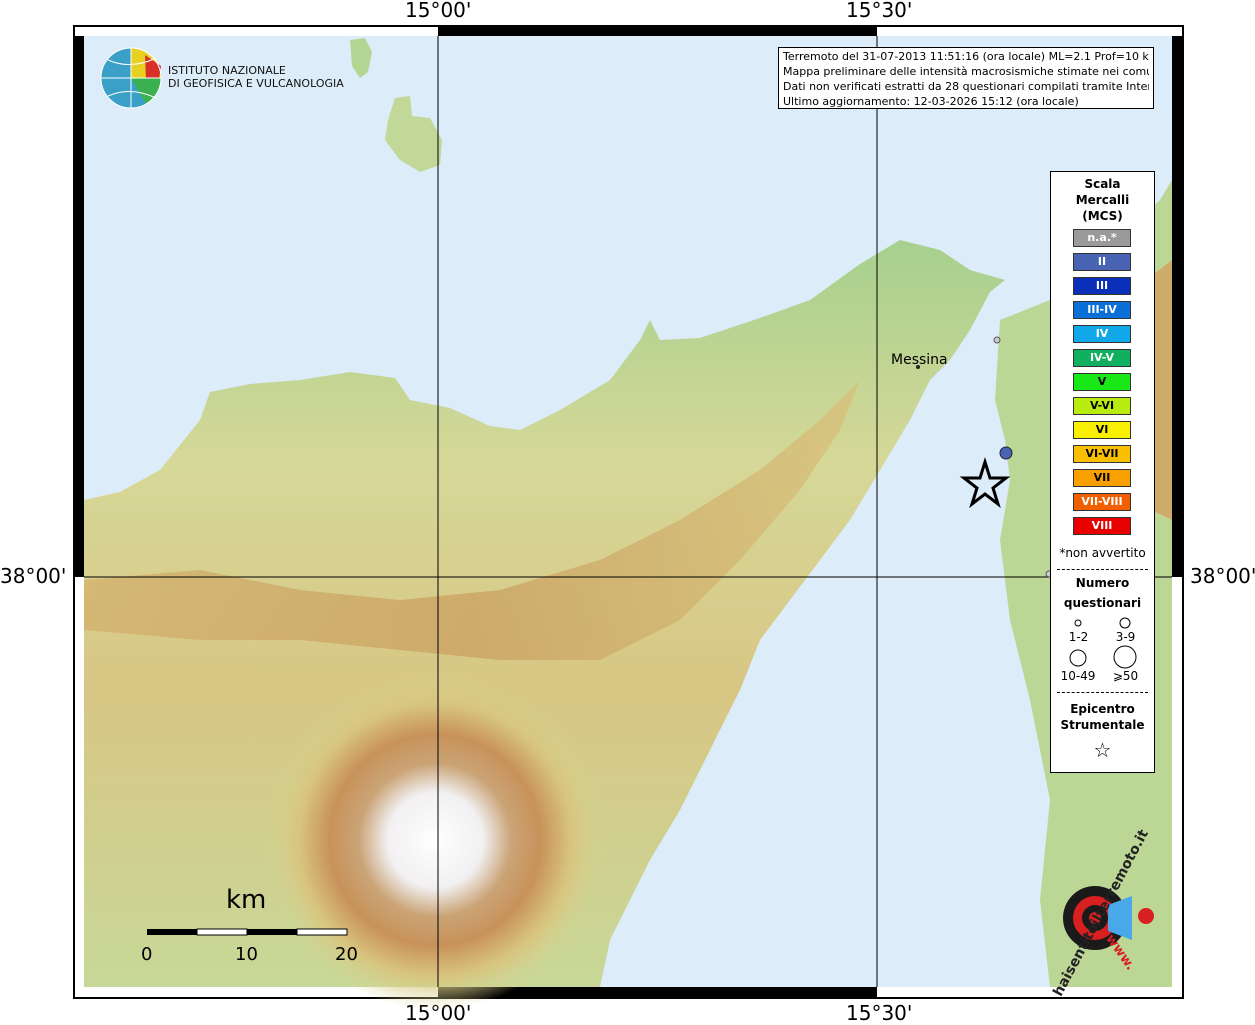  What do you see at coordinates (1102, 709) in the screenshot?
I see `legend-epicenter-title-1: Epicentro` at bounding box center [1102, 709].